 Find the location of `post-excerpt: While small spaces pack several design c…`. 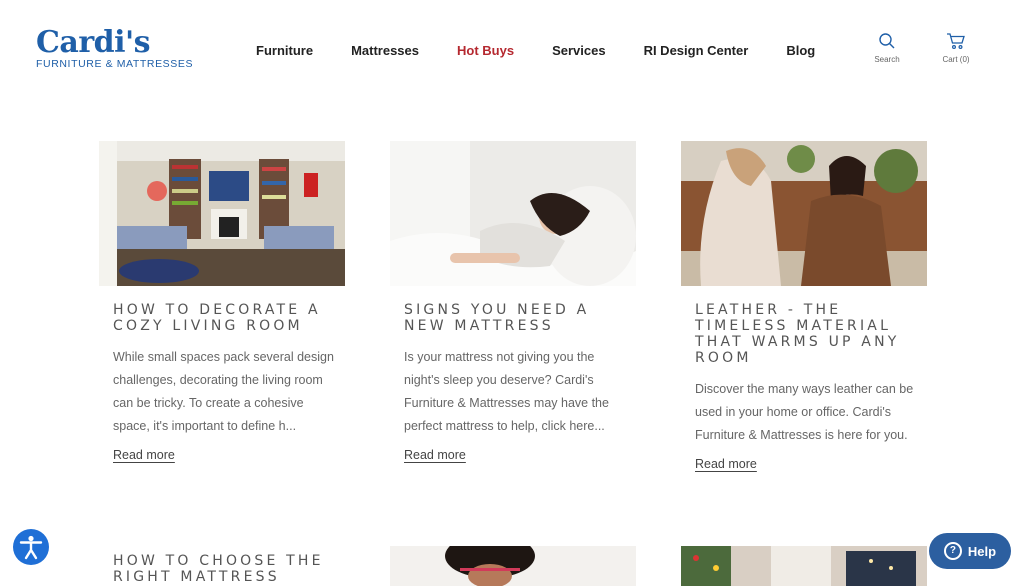

post-excerpt: While small spaces pack several design c… is located at coordinates (223, 391).